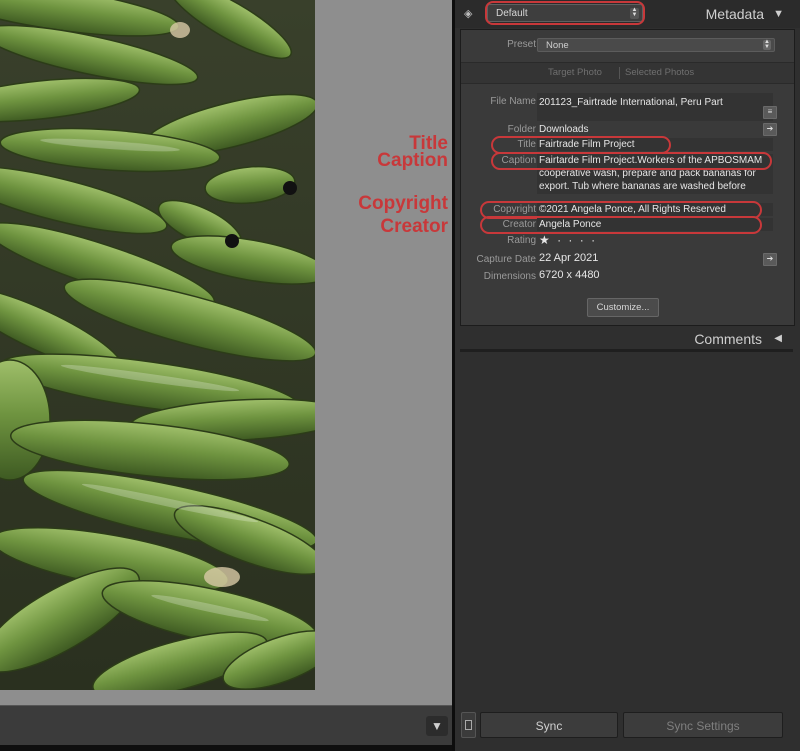  Describe the element at coordinates (626, 350) in the screenshot. I see `comments-divider` at that location.